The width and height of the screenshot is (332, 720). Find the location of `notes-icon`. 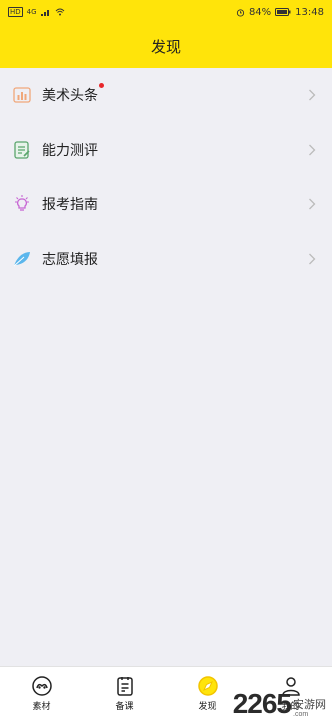

notes-icon is located at coordinates (124, 686).